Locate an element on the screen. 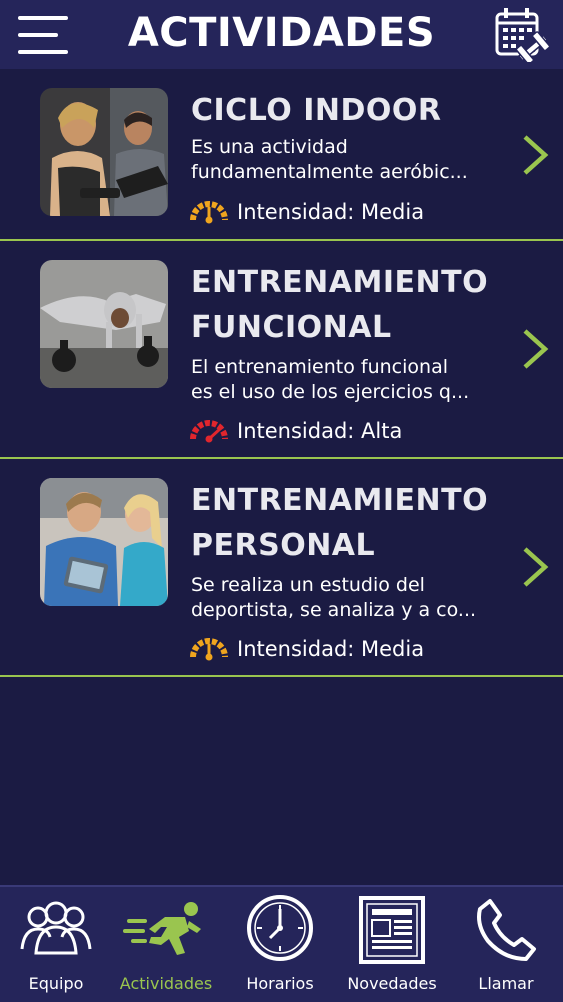 The image size is (563, 1002). clock-icon is located at coordinates (280, 928).